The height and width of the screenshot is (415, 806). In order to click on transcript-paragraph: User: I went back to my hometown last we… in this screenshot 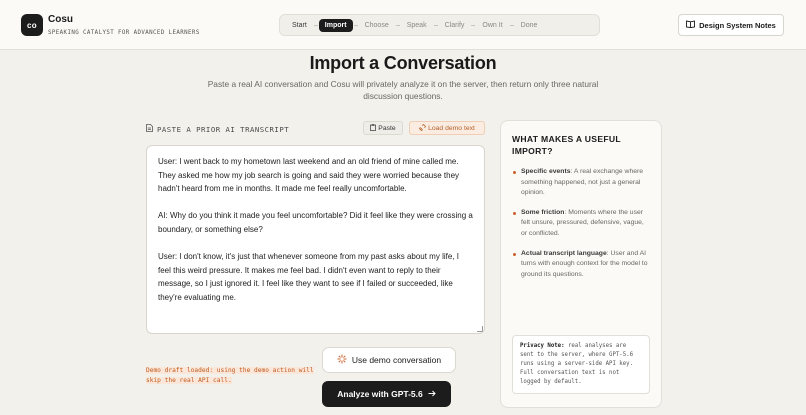, I will do `click(309, 175)`.